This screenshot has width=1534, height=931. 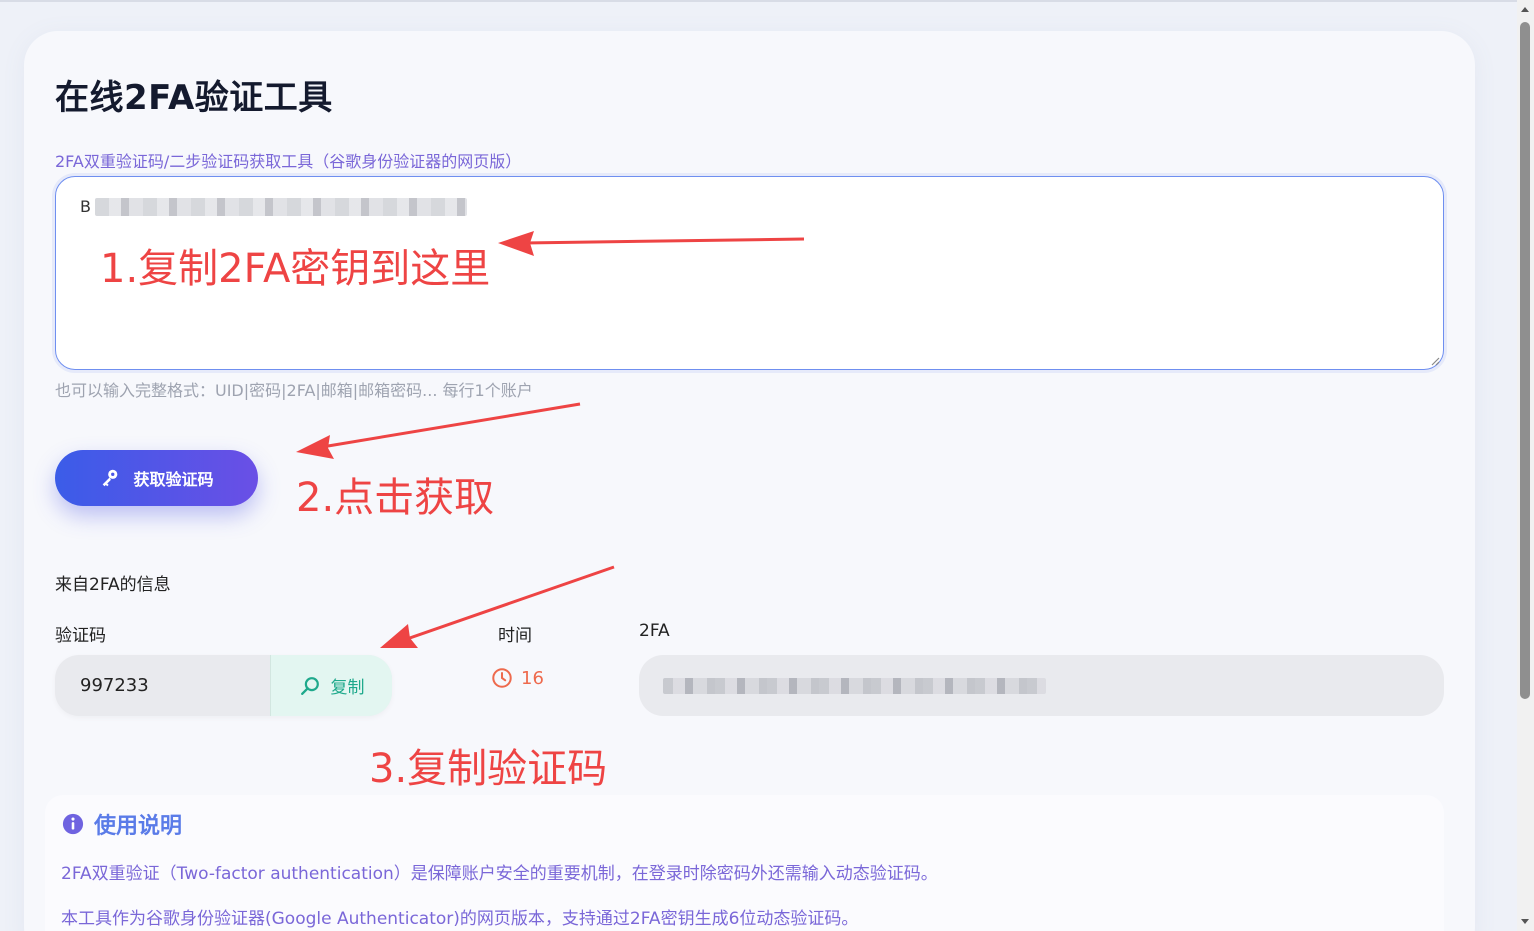 I want to click on twofa-column-label: 2FA, so click(x=654, y=631).